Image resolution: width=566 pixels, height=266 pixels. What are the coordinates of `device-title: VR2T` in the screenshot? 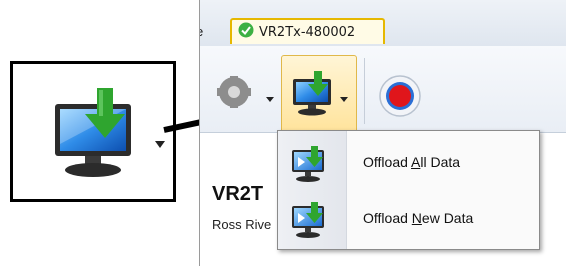 It's located at (238, 194).